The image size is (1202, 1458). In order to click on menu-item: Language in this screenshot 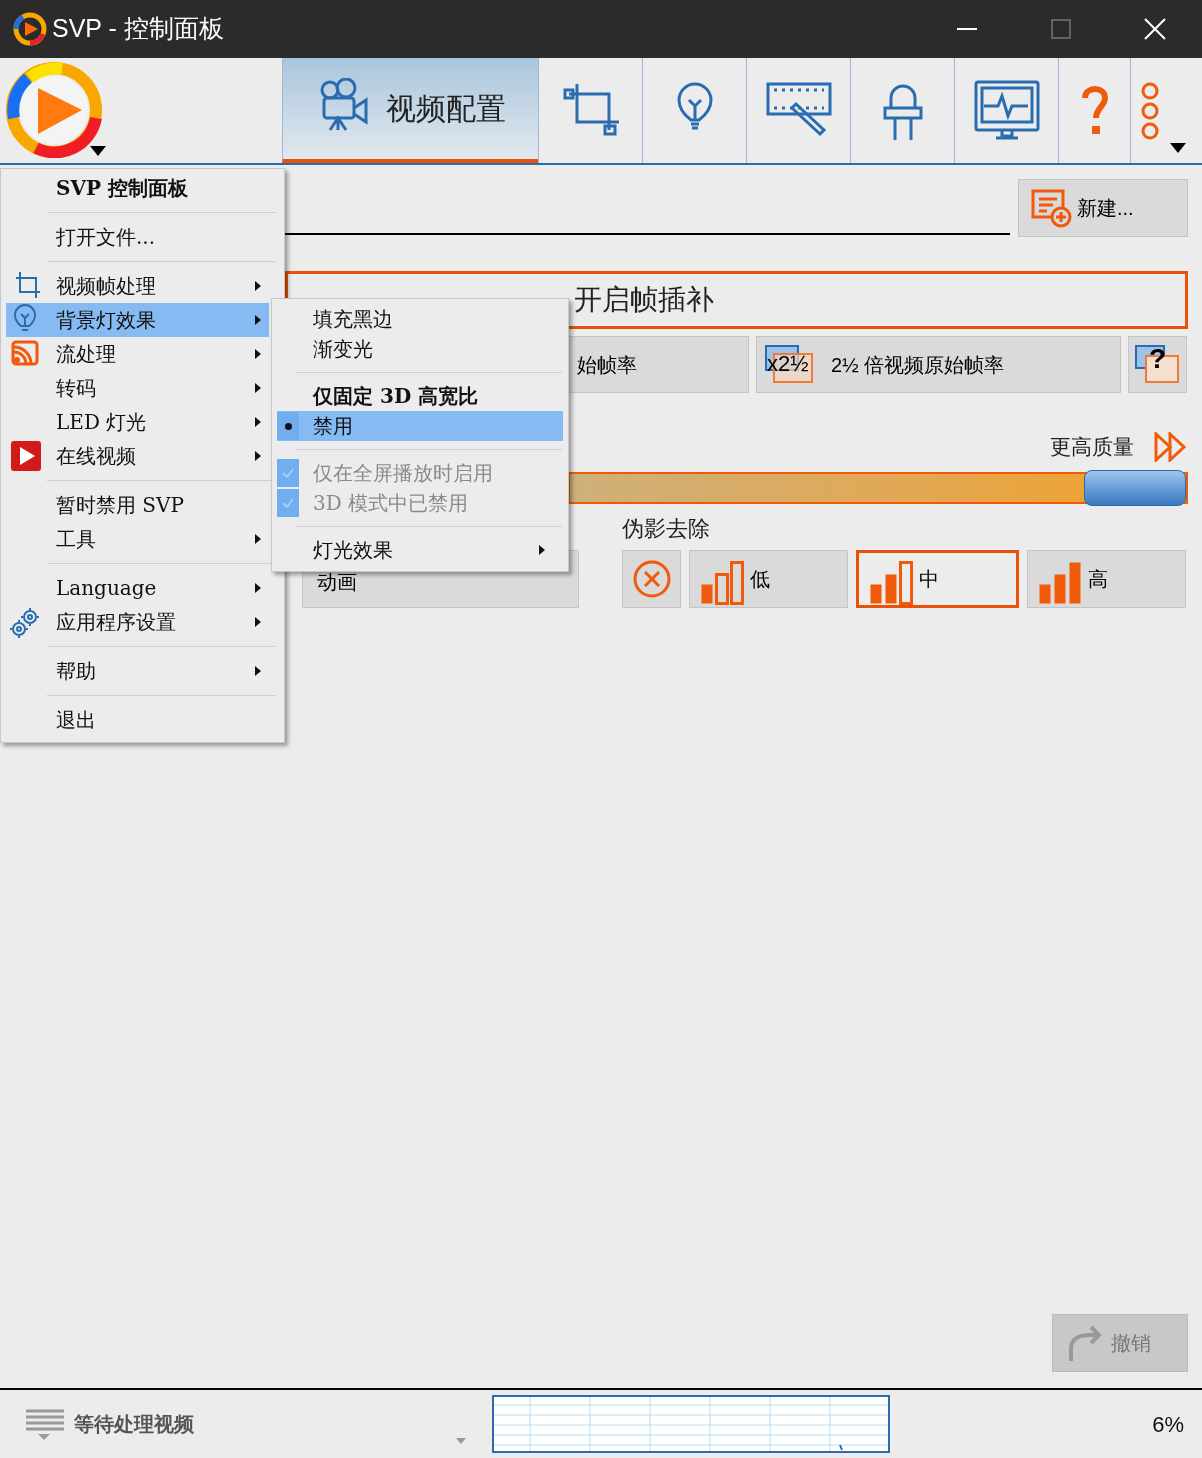, I will do `click(137, 588)`.